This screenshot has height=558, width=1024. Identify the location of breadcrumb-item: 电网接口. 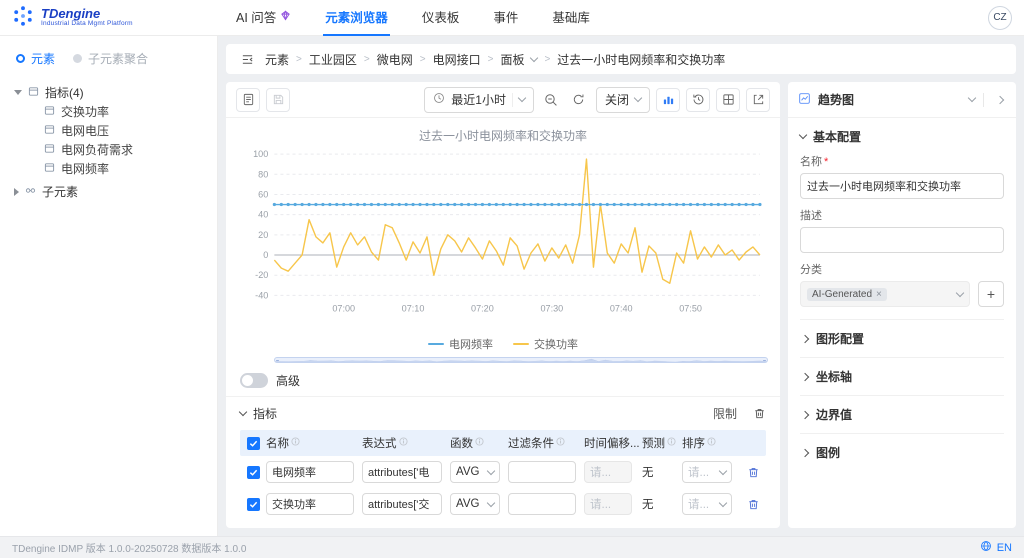
(457, 59).